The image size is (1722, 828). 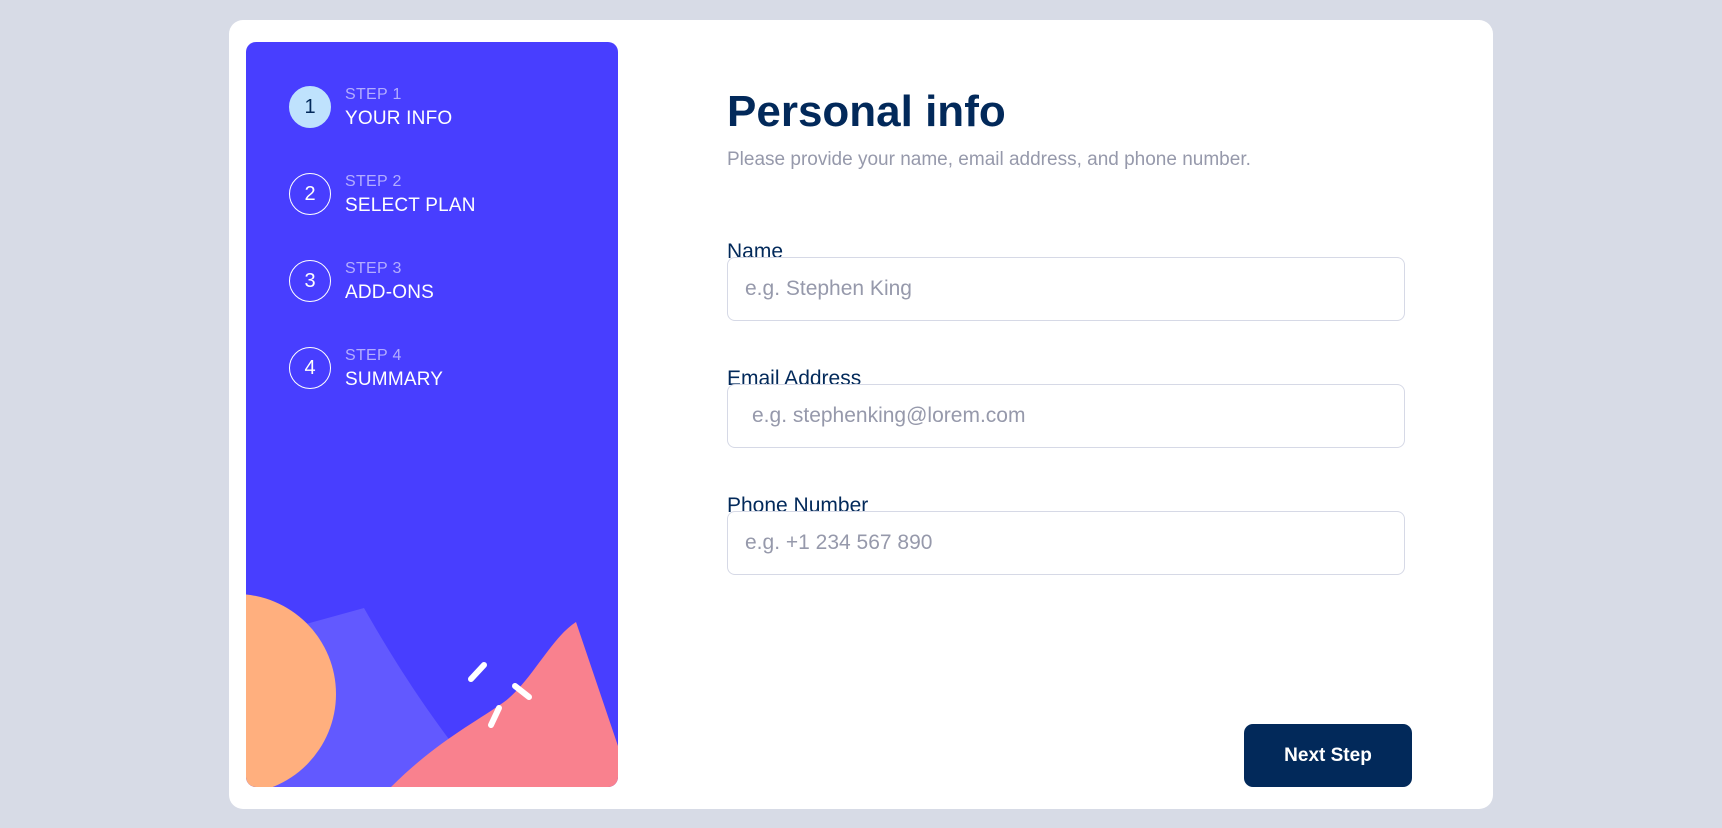 What do you see at coordinates (399, 118) in the screenshot?
I see `step-title: YOUR INFO` at bounding box center [399, 118].